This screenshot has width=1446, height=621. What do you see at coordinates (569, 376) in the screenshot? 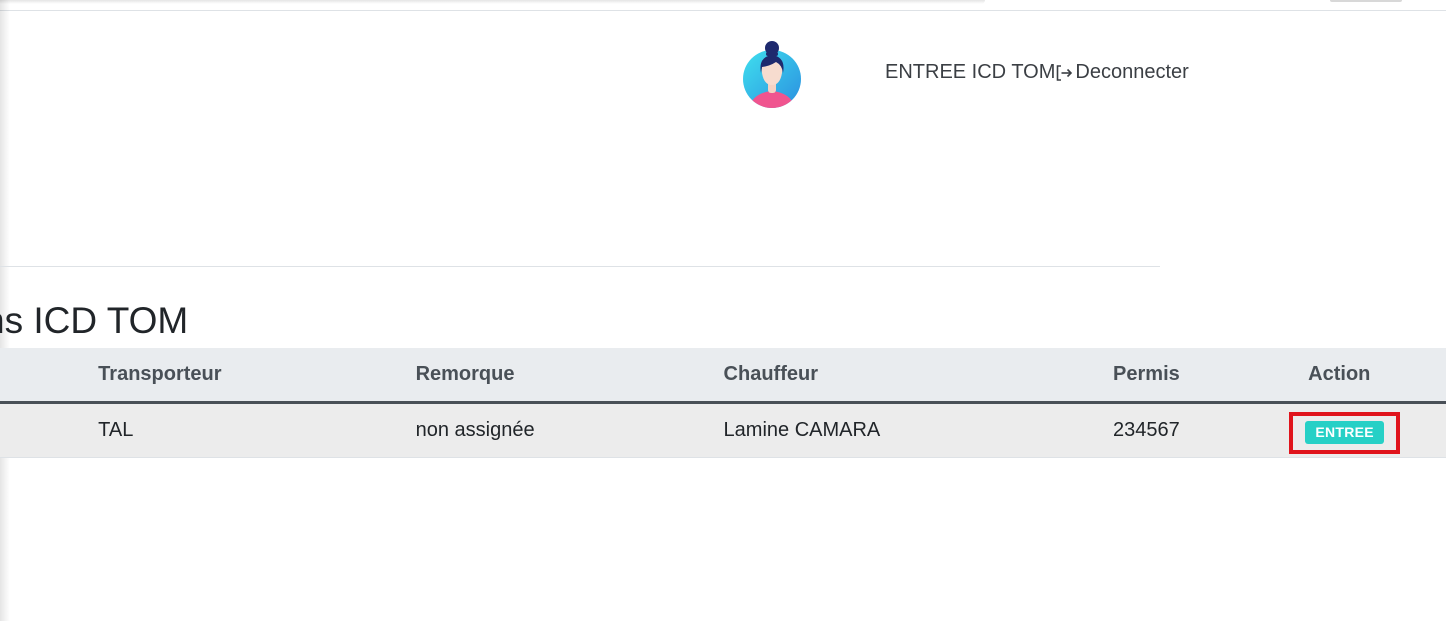
I see `column-header-remorque: Remorque` at bounding box center [569, 376].